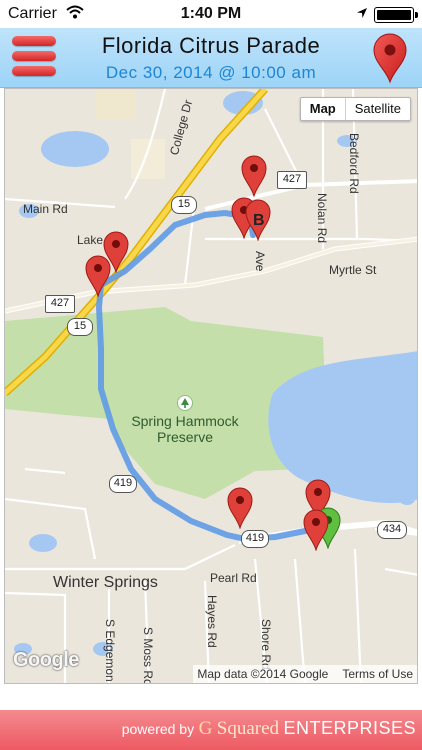  Describe the element at coordinates (211, 72) in the screenshot. I see `event-datetime: Dec 30, 2014 @ 10:00 am` at that location.